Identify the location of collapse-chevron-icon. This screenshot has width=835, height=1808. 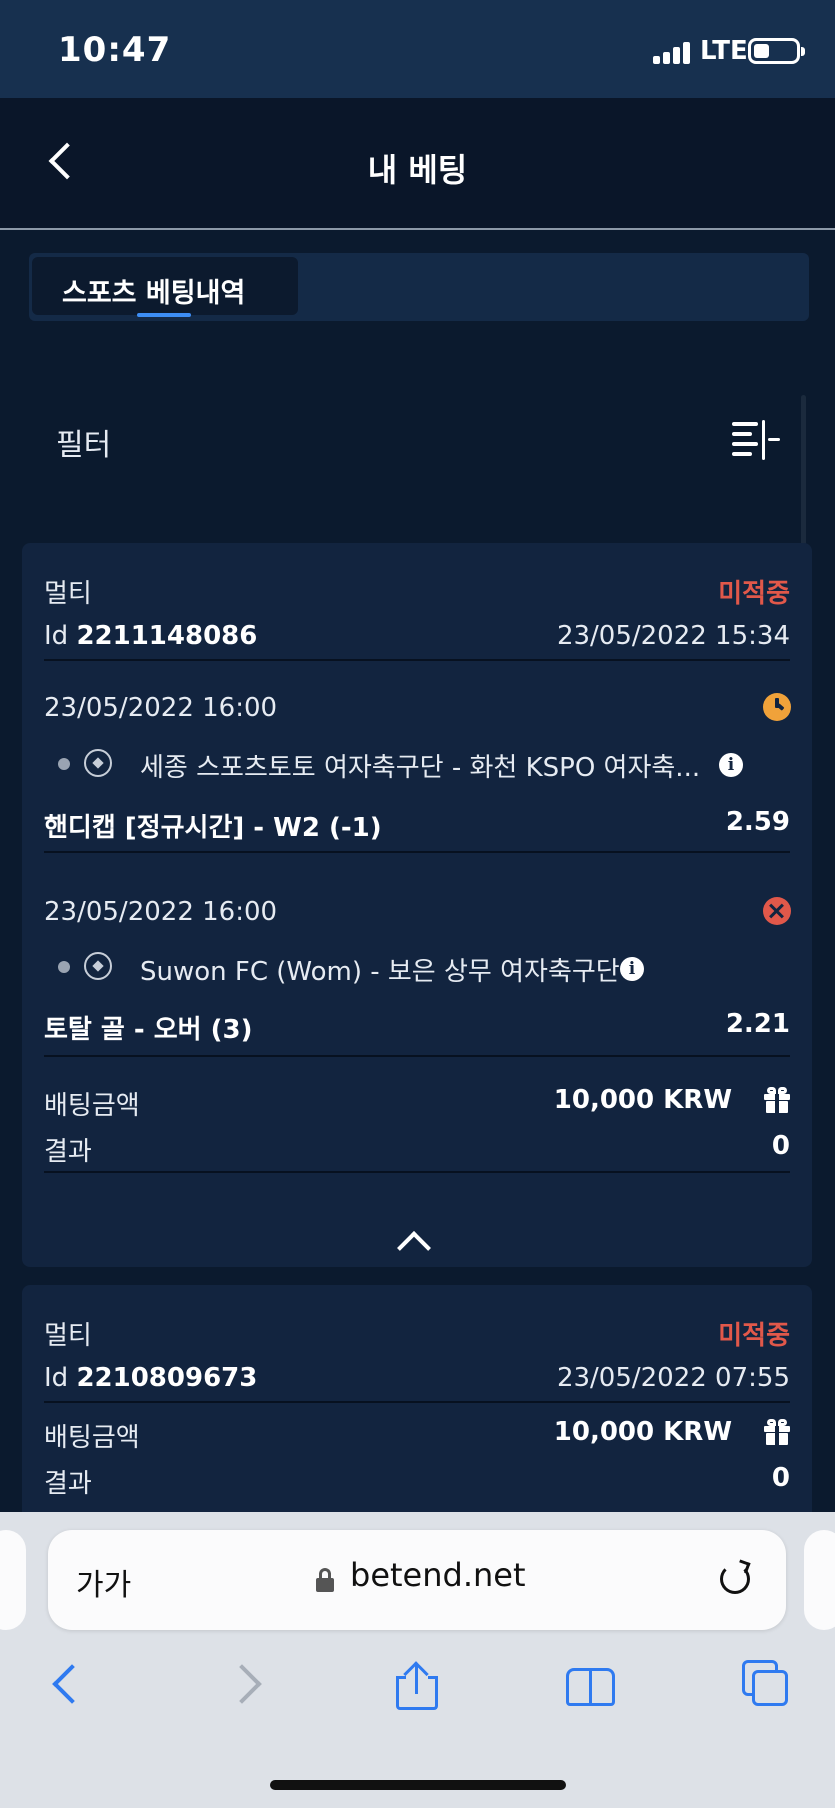
(414, 1248).